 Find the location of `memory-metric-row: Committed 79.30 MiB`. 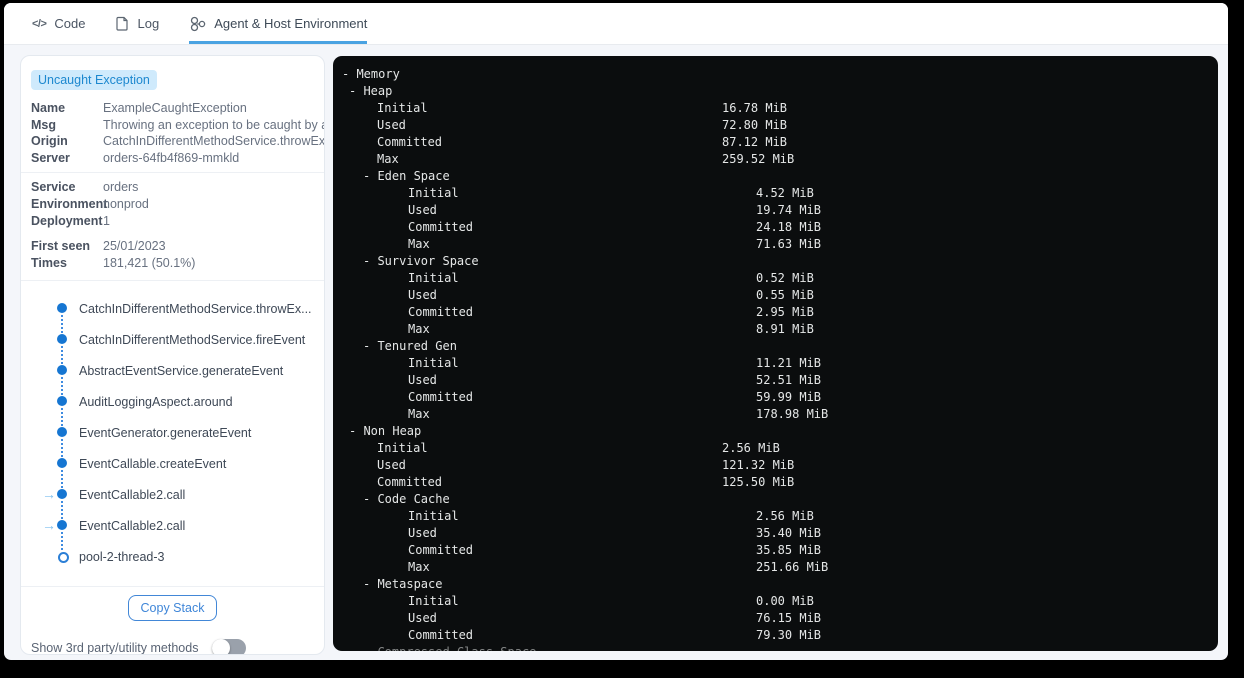

memory-metric-row: Committed 79.30 MiB is located at coordinates (780, 635).